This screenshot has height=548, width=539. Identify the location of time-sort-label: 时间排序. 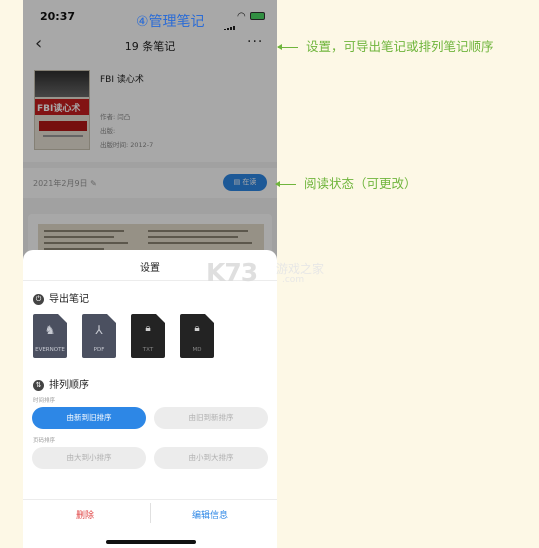
(44, 401).